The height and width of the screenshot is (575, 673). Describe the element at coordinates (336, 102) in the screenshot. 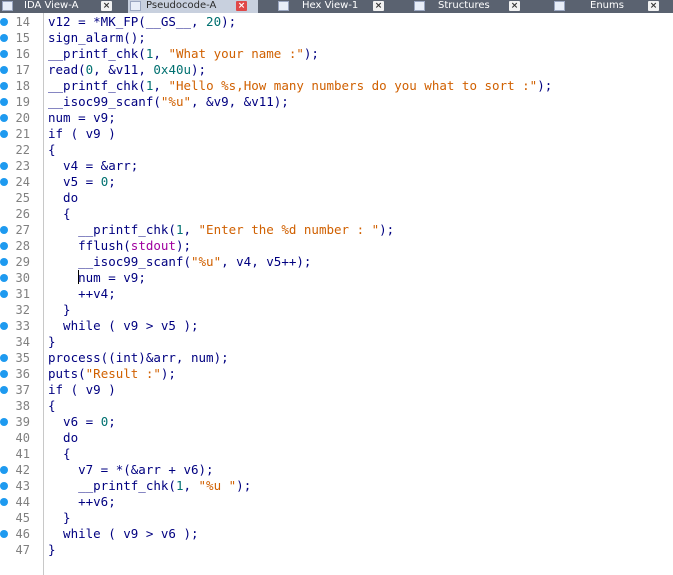

I see `code-line: 19 __isoc99_scanf("%u", &v9, &v11);` at that location.